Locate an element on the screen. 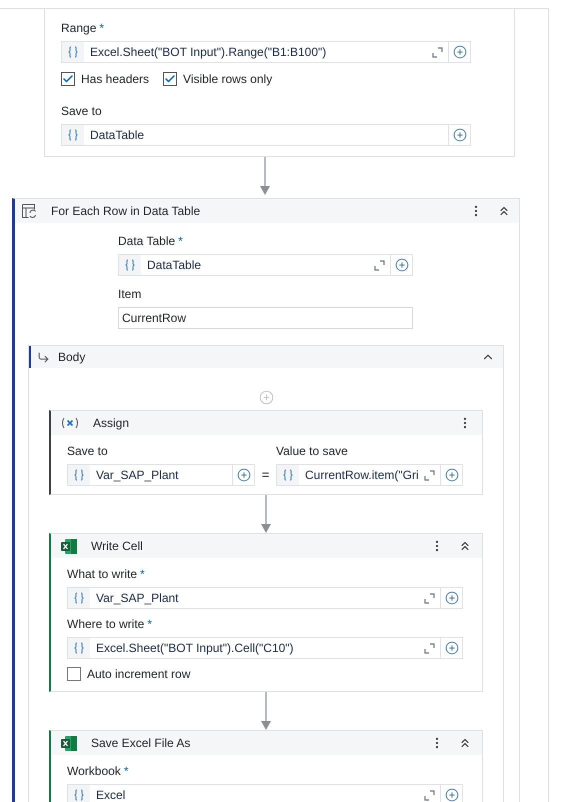  field-label: Range * is located at coordinates (83, 28).